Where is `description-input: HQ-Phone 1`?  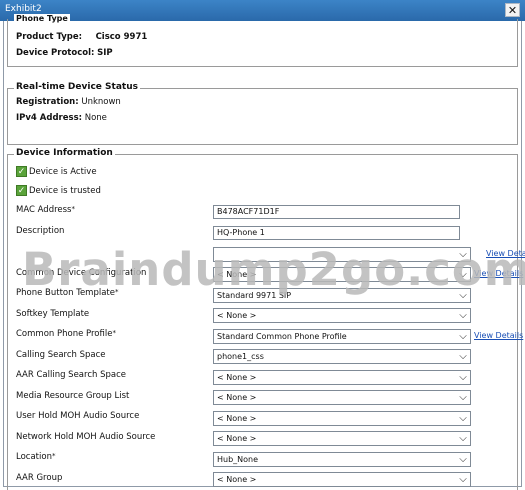
description-input: HQ-Phone 1 is located at coordinates (336, 233).